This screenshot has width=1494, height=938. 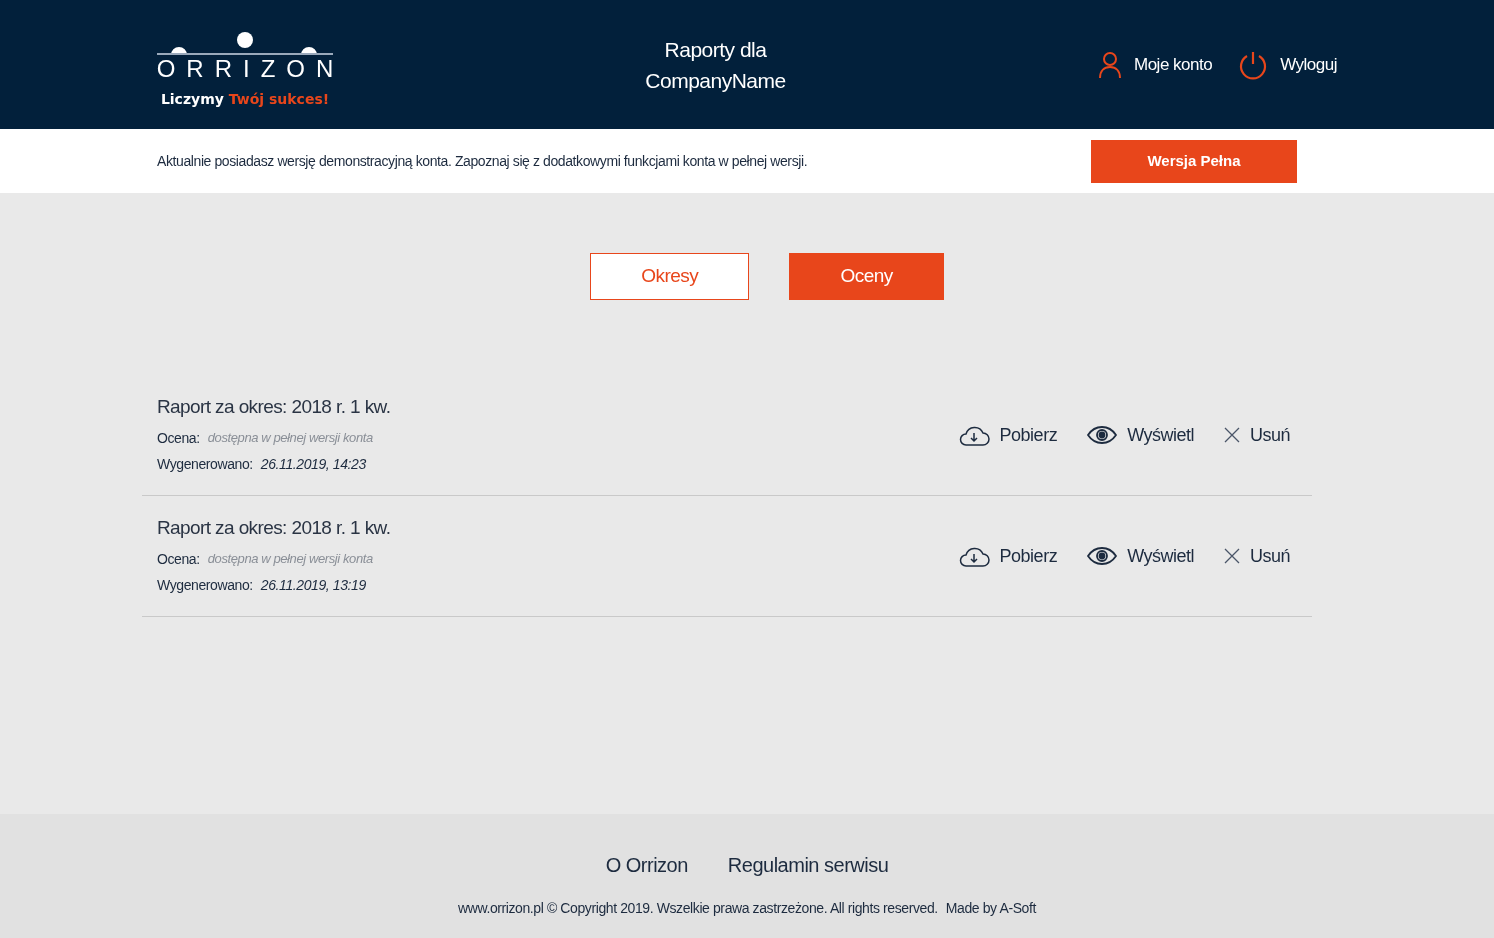 What do you see at coordinates (990, 908) in the screenshot?
I see `credit-link: Made by A-Soft` at bounding box center [990, 908].